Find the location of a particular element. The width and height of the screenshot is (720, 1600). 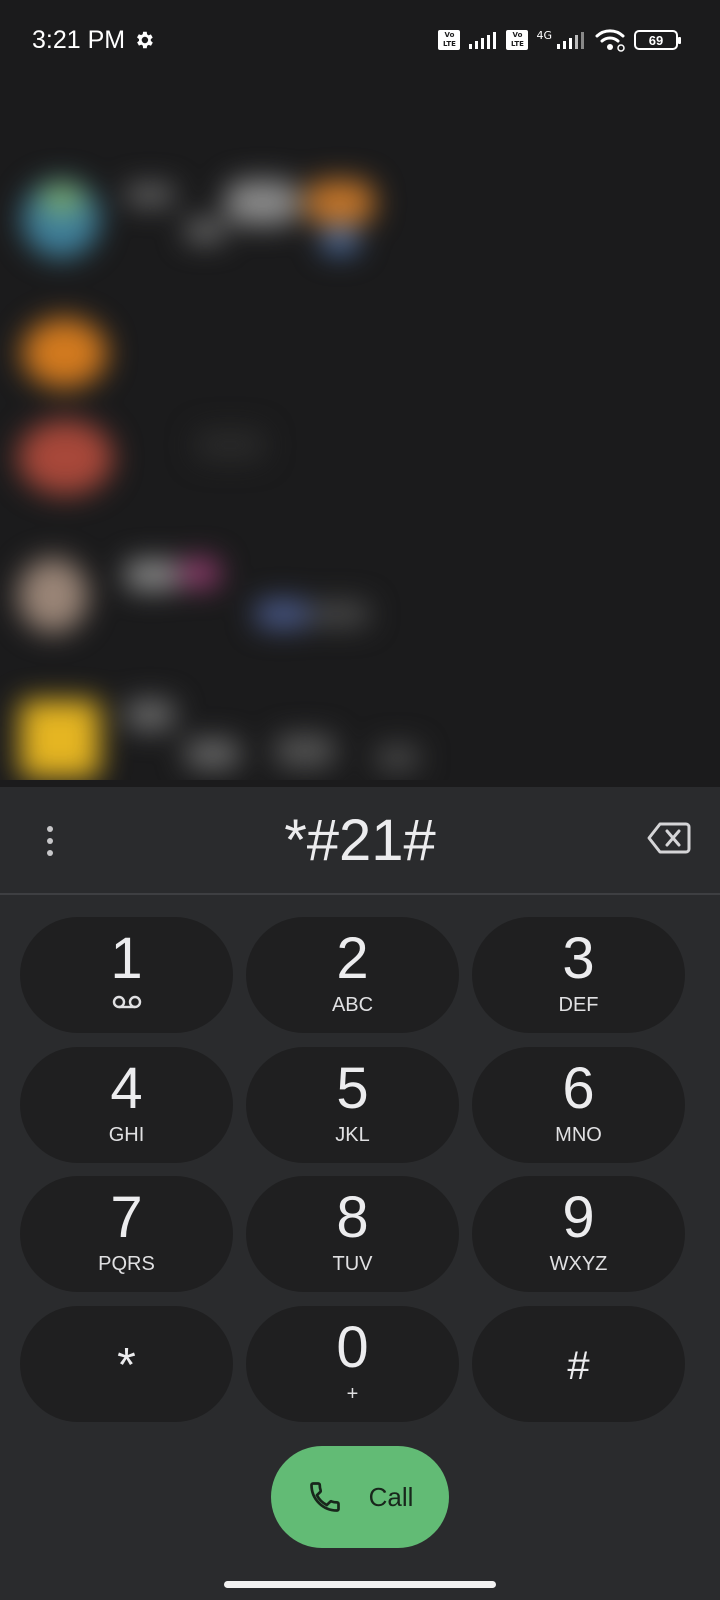

dial-key-9: 9 WXYZ is located at coordinates (578, 1234).